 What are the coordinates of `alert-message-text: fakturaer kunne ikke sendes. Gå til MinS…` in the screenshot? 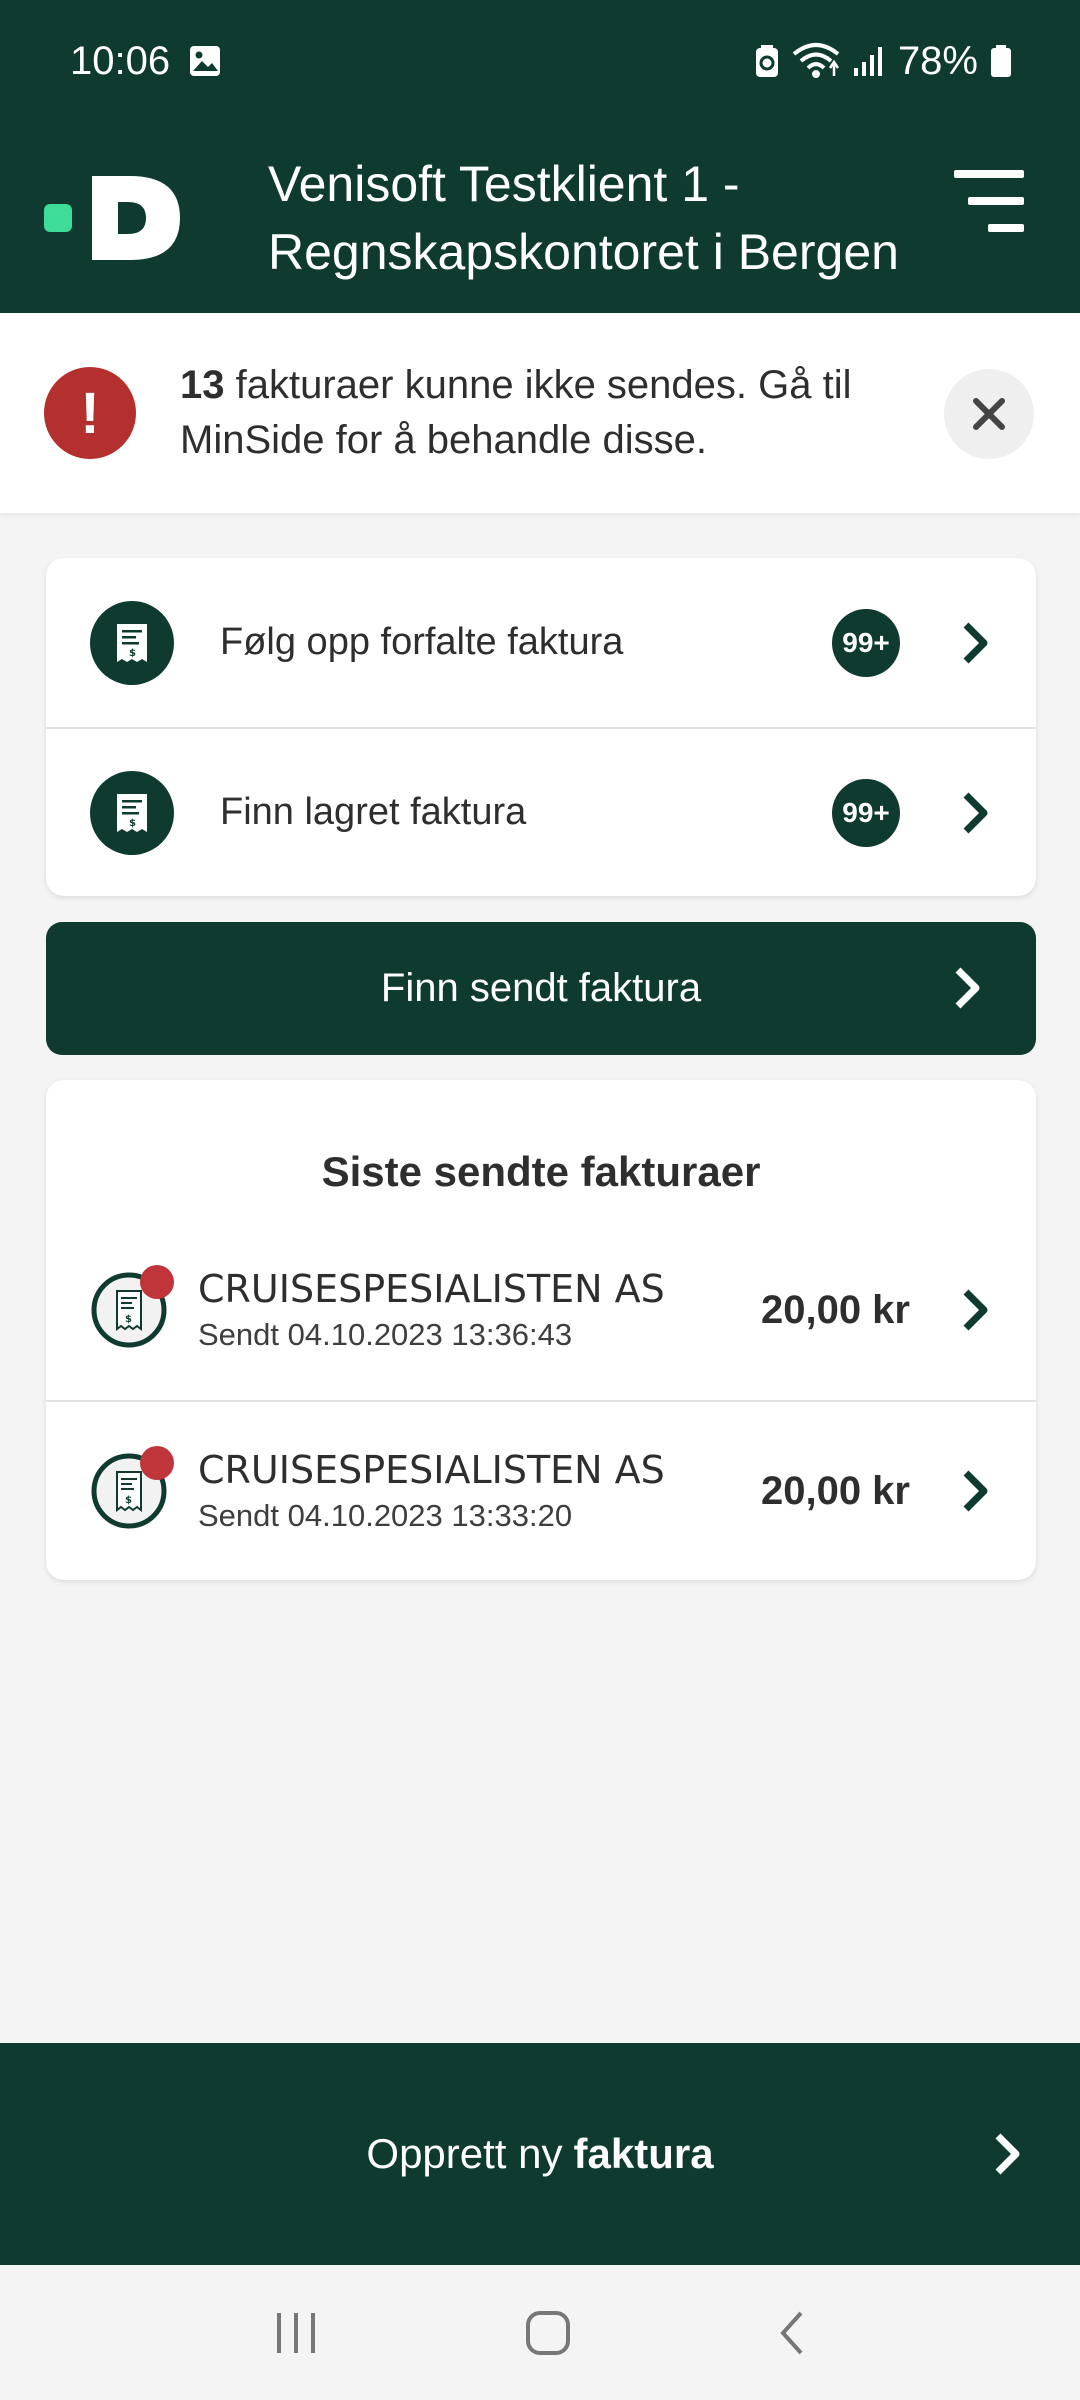 It's located at (516, 412).